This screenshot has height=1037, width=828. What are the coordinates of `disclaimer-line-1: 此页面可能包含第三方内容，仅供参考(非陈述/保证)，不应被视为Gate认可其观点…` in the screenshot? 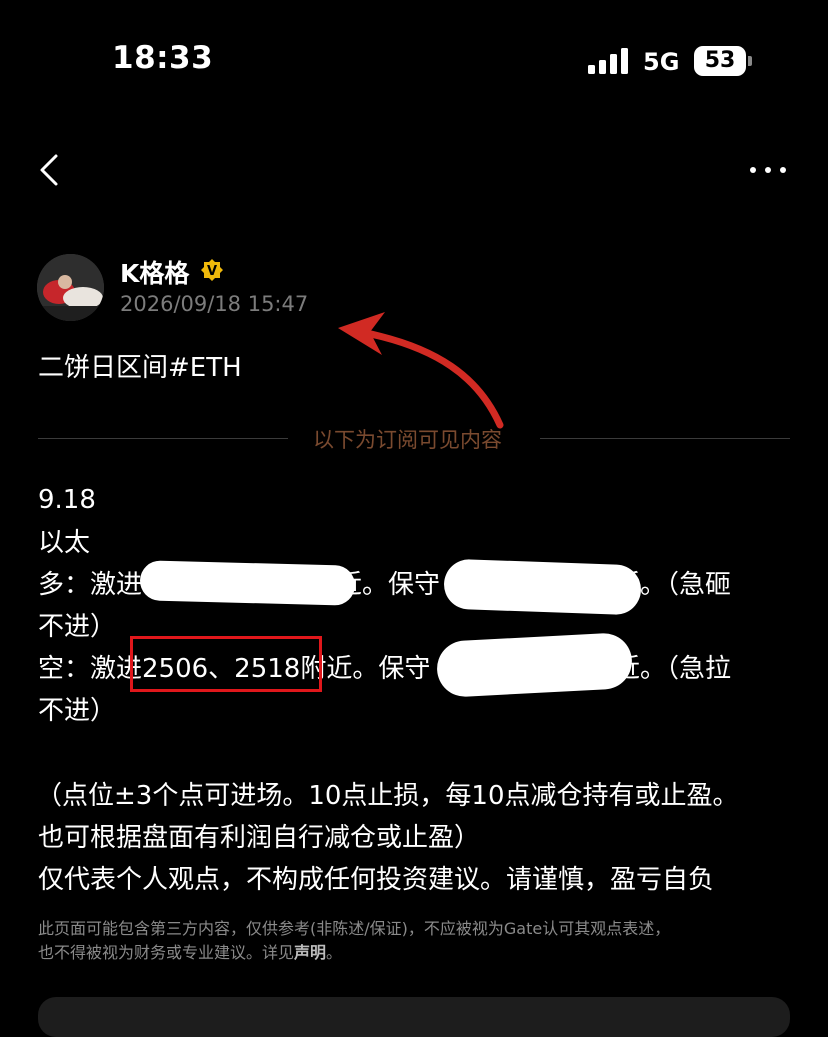 It's located at (354, 928).